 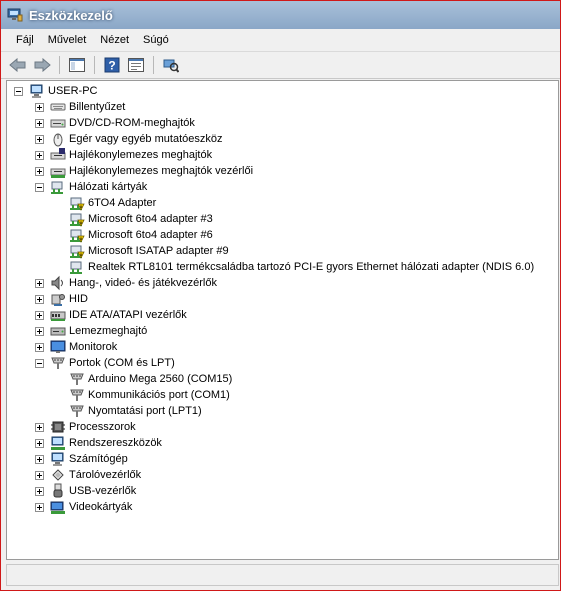 What do you see at coordinates (136, 139) in the screenshot?
I see `tree-category: Egér vagy egyéb mutatóeszköz` at bounding box center [136, 139].